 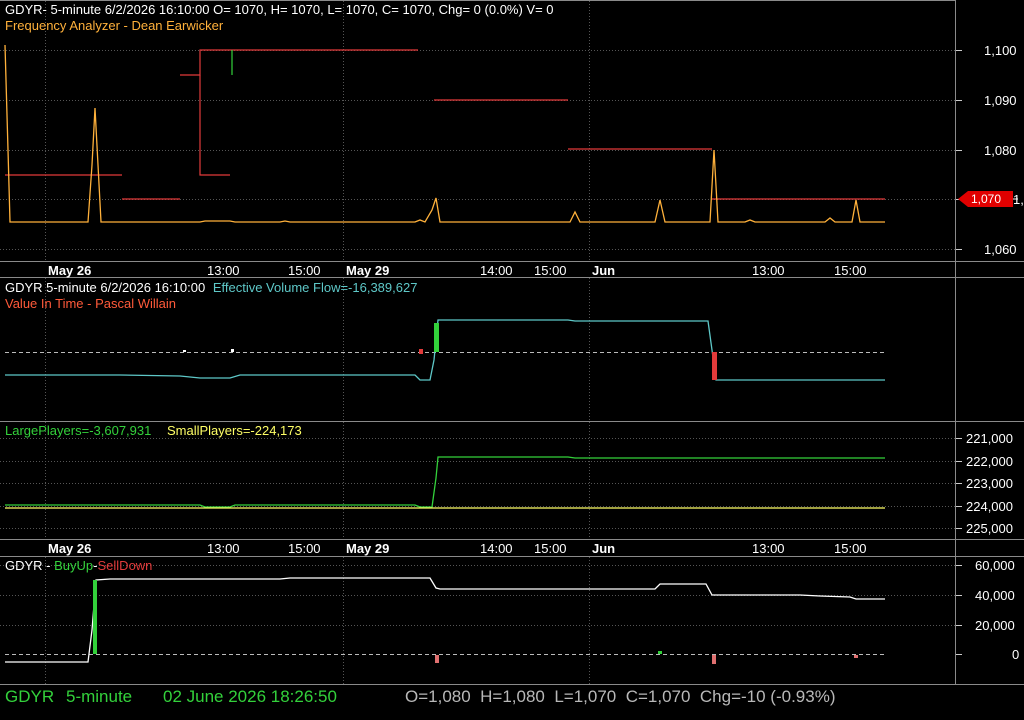 I want to click on buyup-selldown-header: GDYR - BuyUp-SellDown, so click(x=78, y=565).